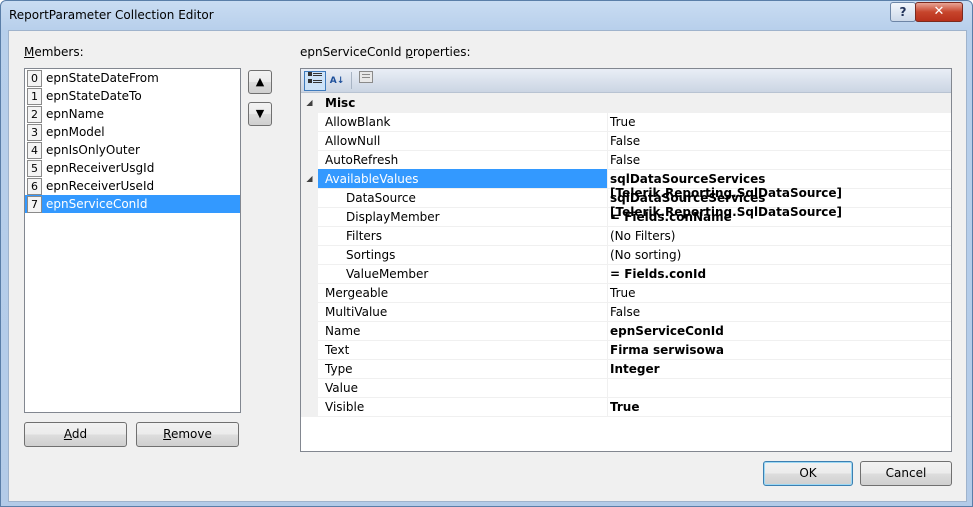 This screenshot has width=973, height=507. Describe the element at coordinates (362, 160) in the screenshot. I see `property-name: AutoRefresh` at that location.